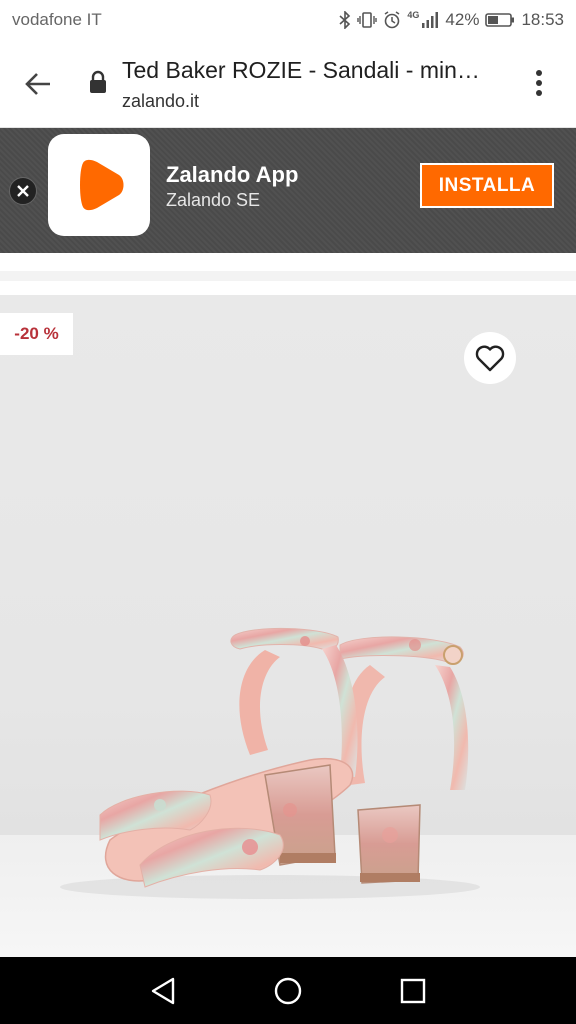 The height and width of the screenshot is (1024, 576). I want to click on nav-back-button, so click(163, 991).